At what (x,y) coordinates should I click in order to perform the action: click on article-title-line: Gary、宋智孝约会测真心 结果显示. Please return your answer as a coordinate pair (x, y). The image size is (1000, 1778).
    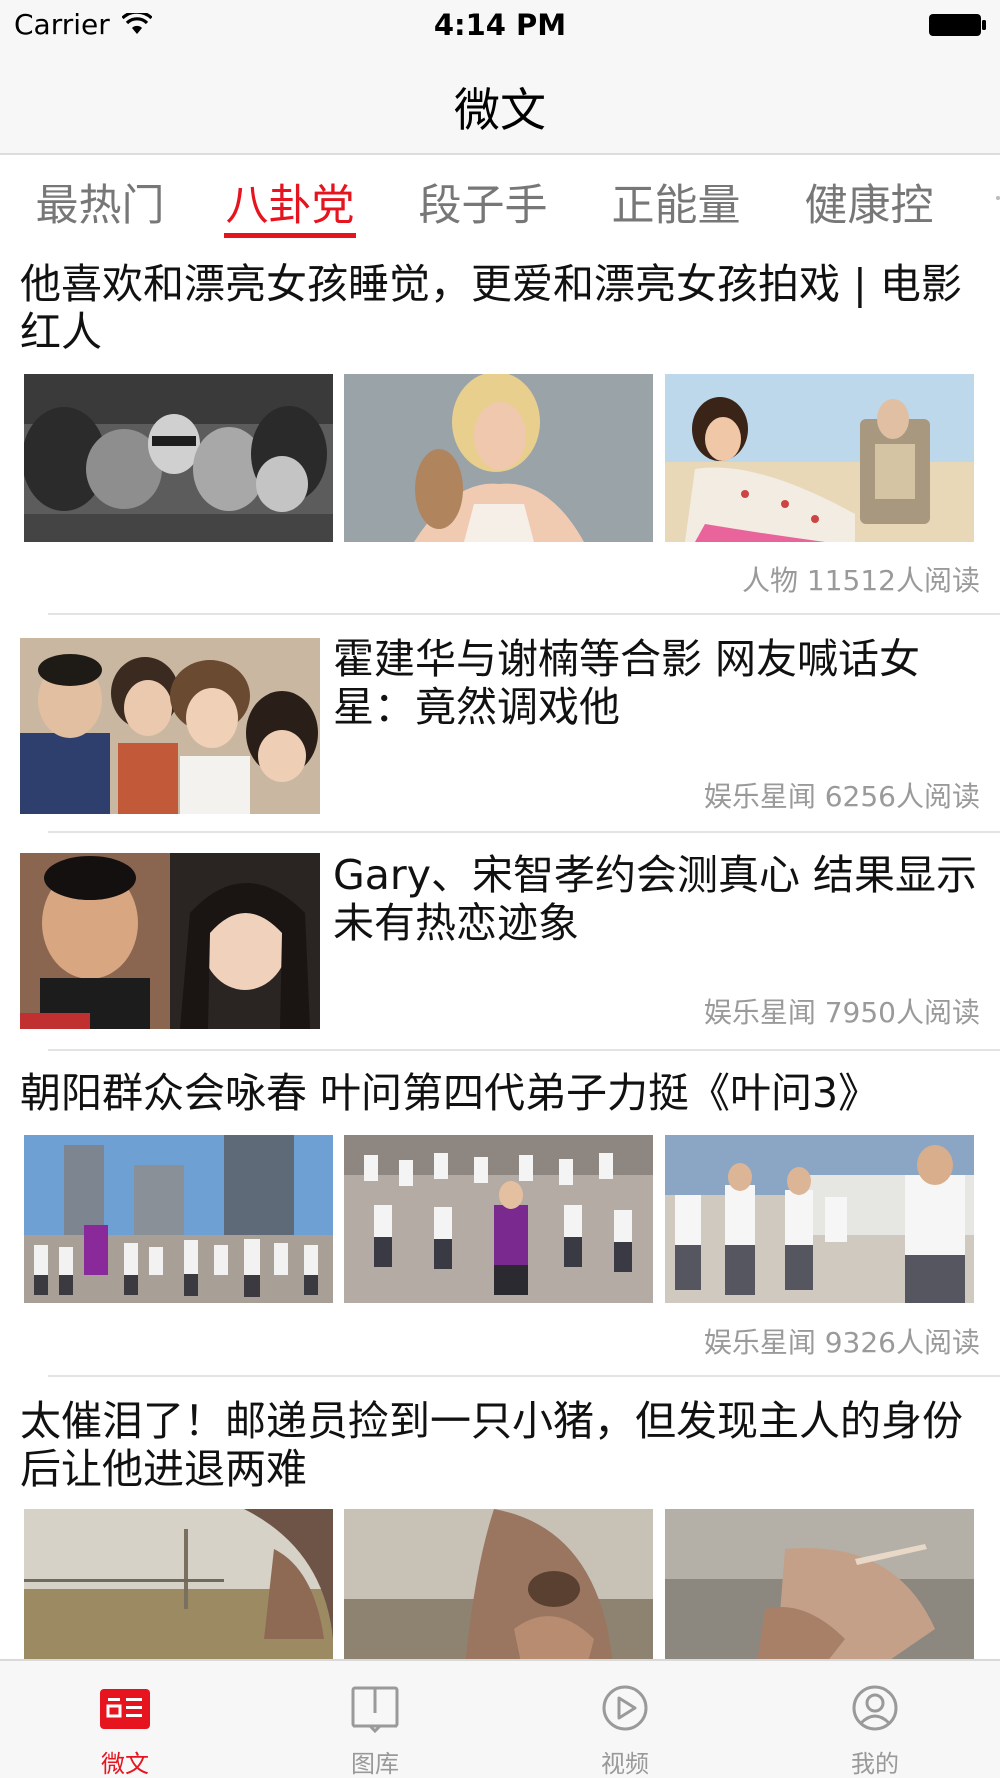
    Looking at the image, I should click on (655, 875).